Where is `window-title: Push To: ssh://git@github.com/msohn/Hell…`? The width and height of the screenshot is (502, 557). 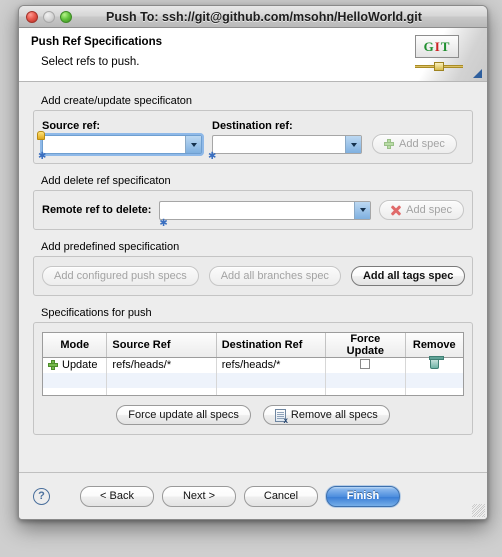 window-title: Push To: ssh://git@github.com/msohn/Hell… is located at coordinates (264, 16).